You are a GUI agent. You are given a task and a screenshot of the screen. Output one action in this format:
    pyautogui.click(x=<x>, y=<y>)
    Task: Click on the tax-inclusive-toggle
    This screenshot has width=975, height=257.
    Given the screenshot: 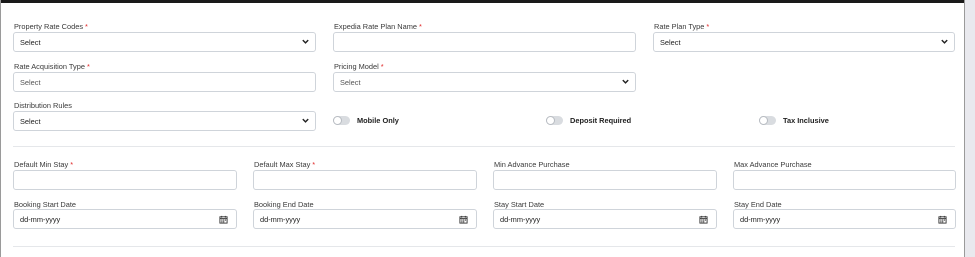 What is the action you would take?
    pyautogui.click(x=767, y=120)
    